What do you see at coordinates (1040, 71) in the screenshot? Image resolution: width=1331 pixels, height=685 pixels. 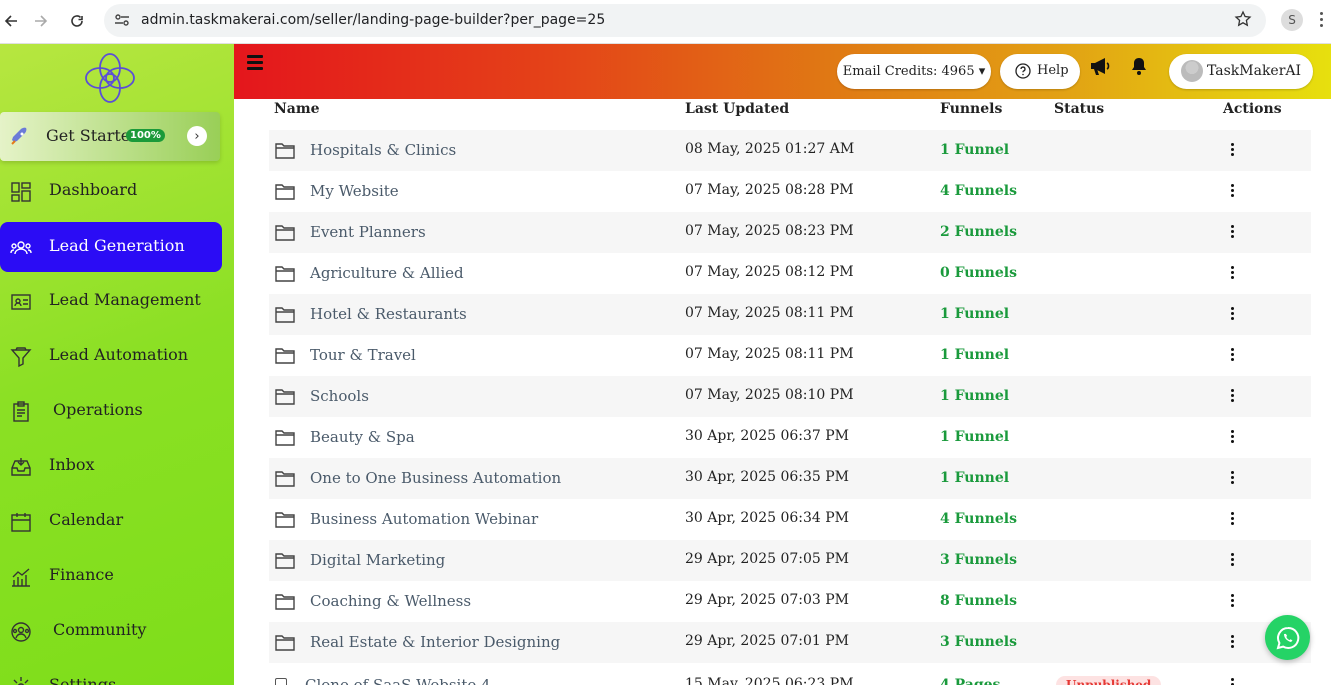 I see `help-button: Help` at bounding box center [1040, 71].